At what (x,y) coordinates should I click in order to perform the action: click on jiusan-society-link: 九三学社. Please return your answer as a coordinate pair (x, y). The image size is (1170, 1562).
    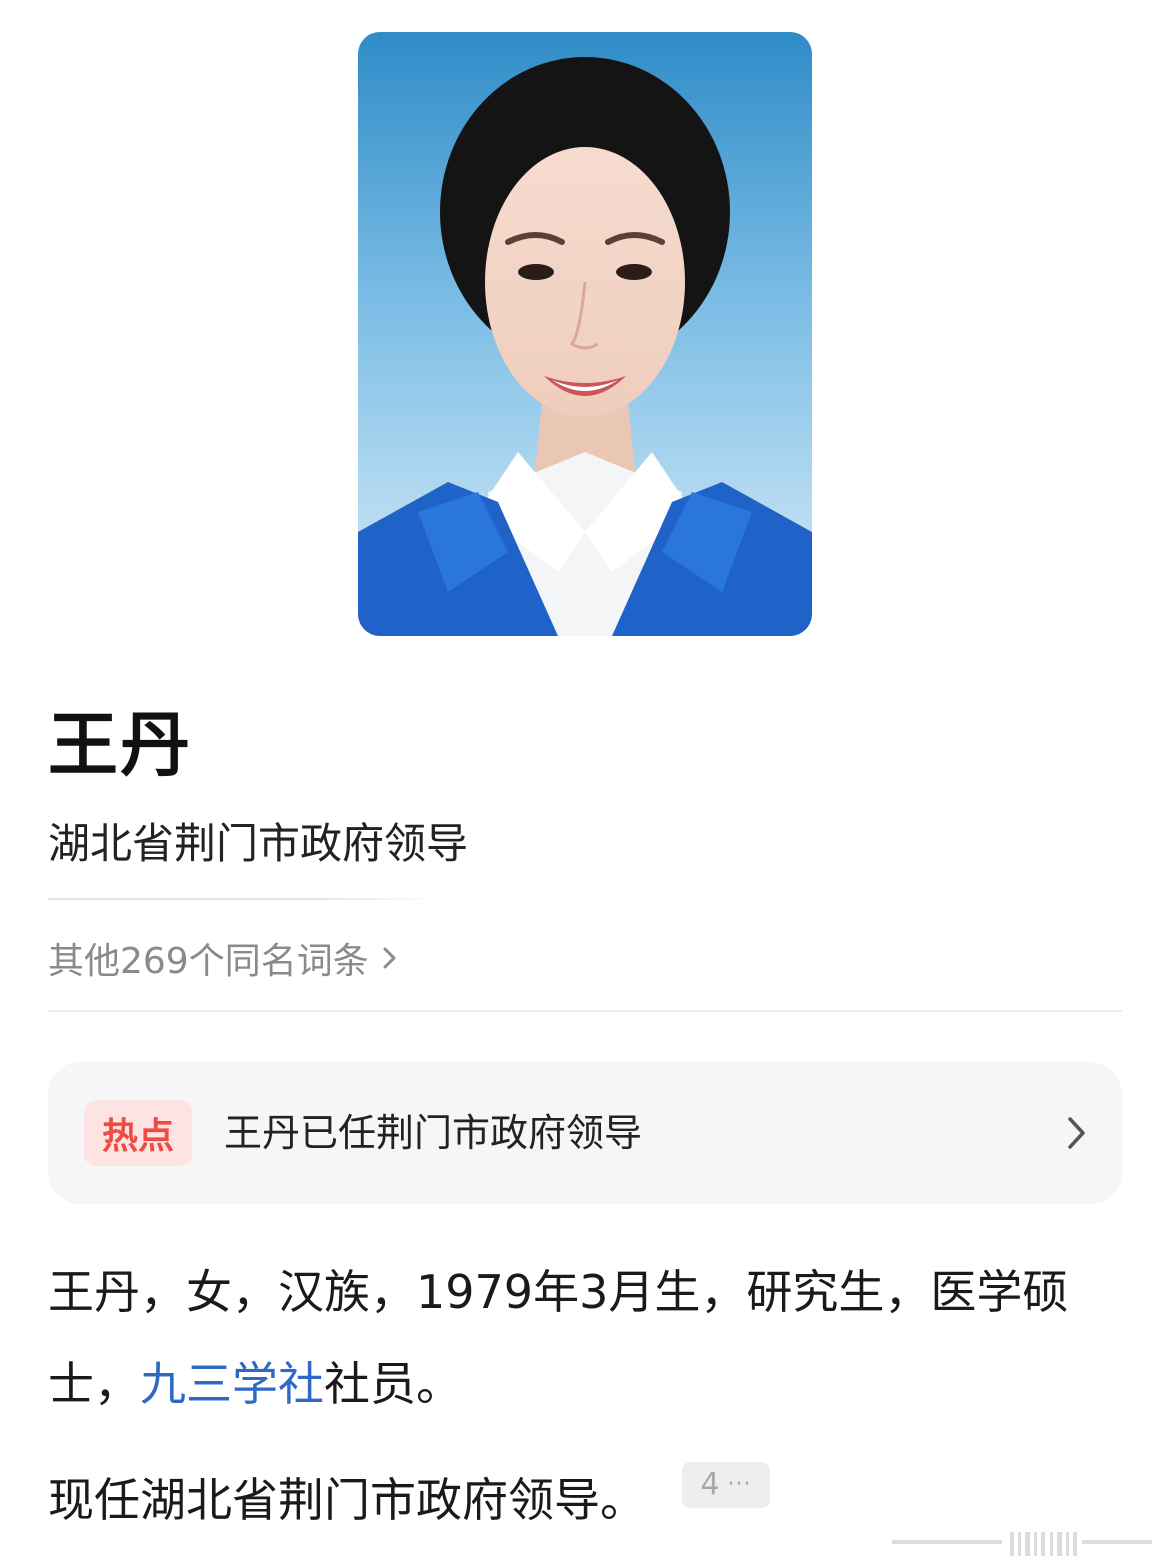
    Looking at the image, I should click on (232, 1384).